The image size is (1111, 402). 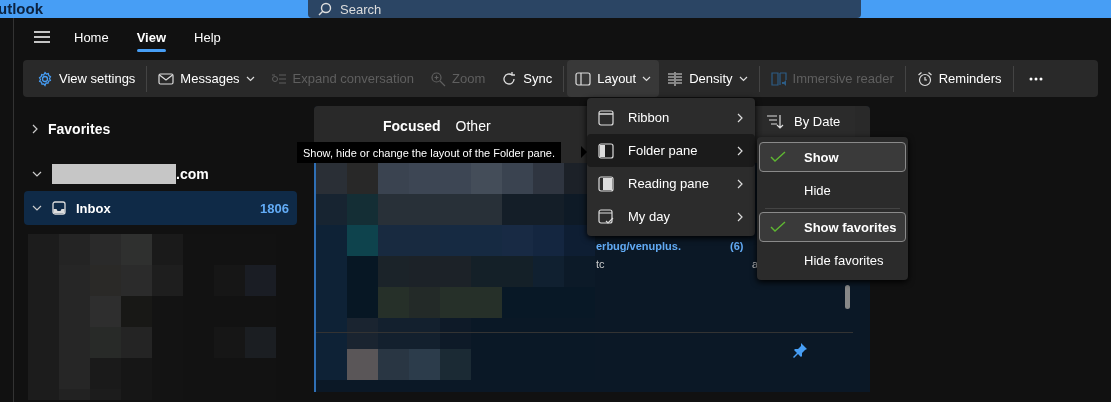 What do you see at coordinates (800, 350) in the screenshot?
I see `pin-icon` at bounding box center [800, 350].